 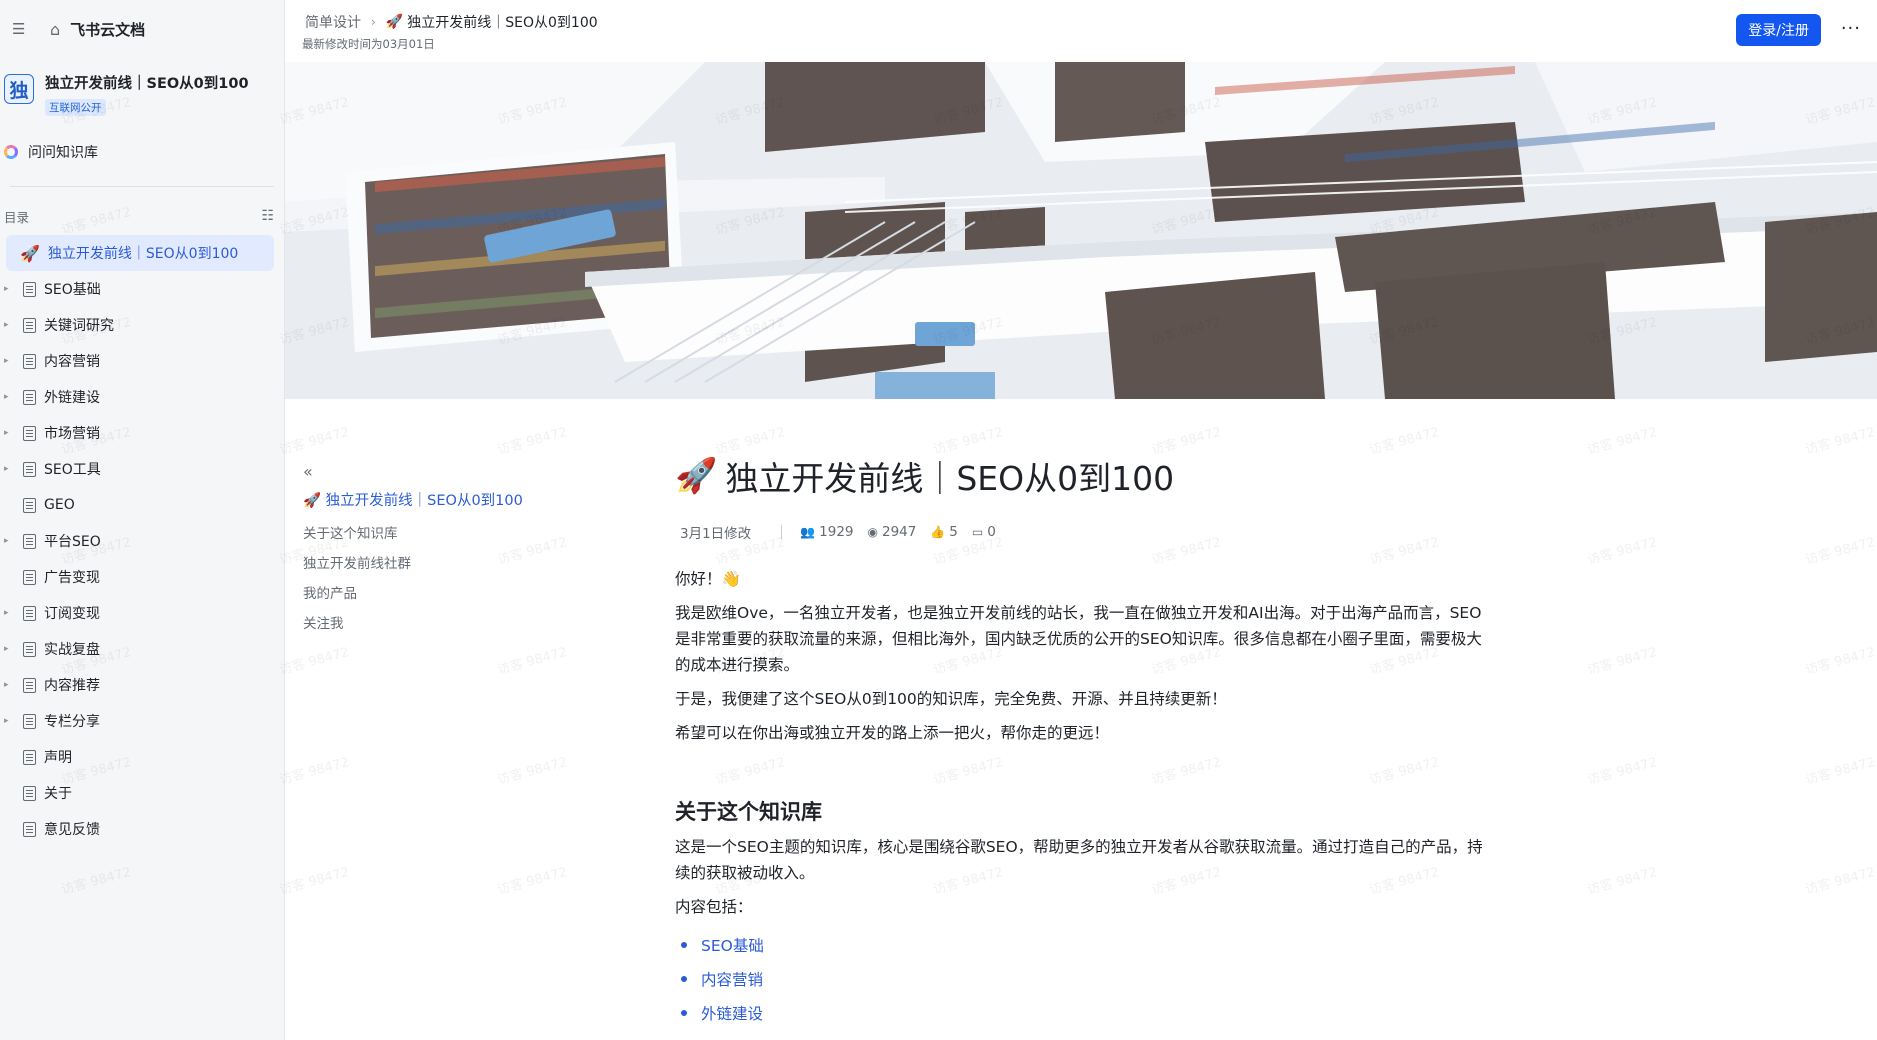 What do you see at coordinates (836, 532) in the screenshot?
I see `readers-count: 1929` at bounding box center [836, 532].